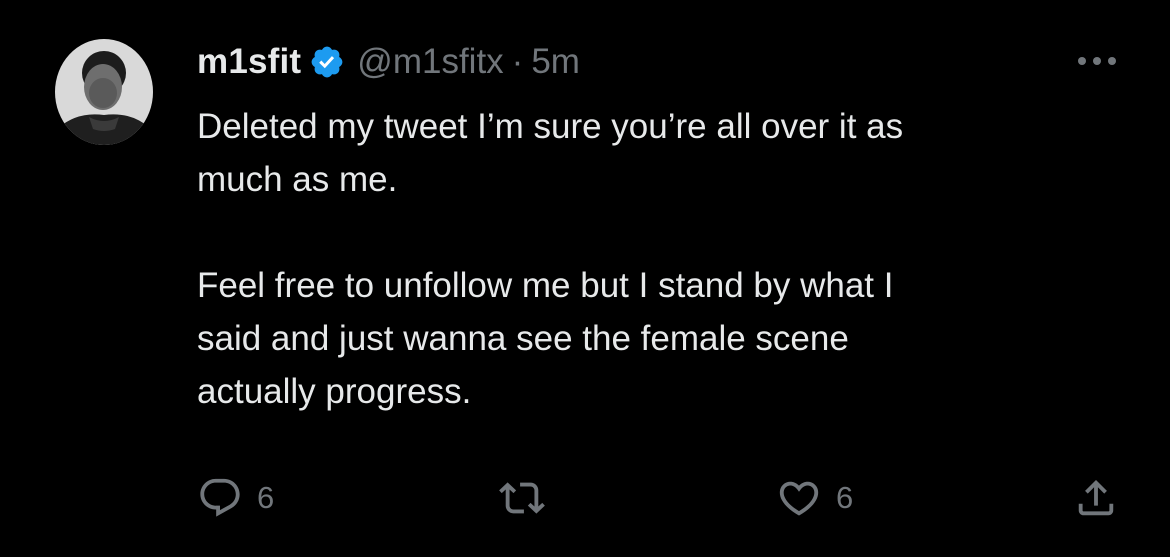 Image resolution: width=1170 pixels, height=557 pixels. Describe the element at coordinates (523, 338) in the screenshot. I see `tweet-text-line: said and just wanna see the female scene` at that location.